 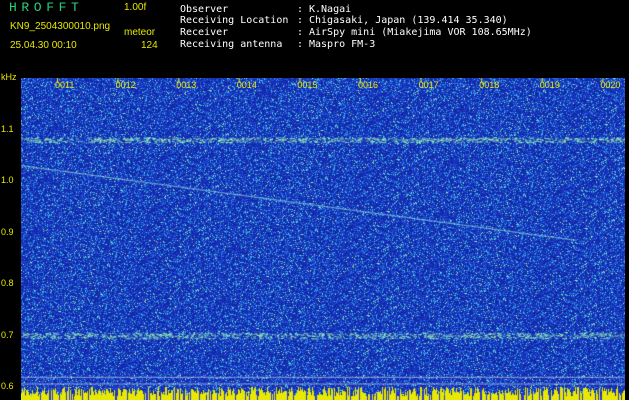 What do you see at coordinates (7, 386) in the screenshot?
I see `y-tick-label: 0.6` at bounding box center [7, 386].